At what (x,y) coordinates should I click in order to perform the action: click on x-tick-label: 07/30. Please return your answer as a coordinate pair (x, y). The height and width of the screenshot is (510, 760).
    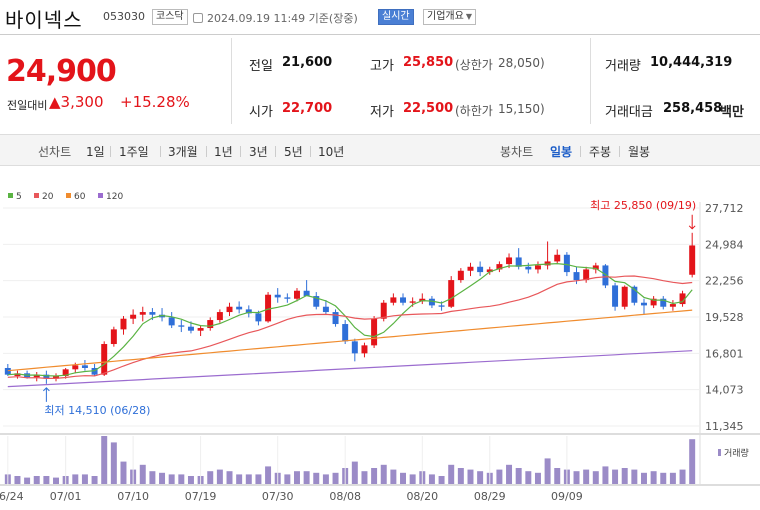
    Looking at the image, I should click on (278, 496).